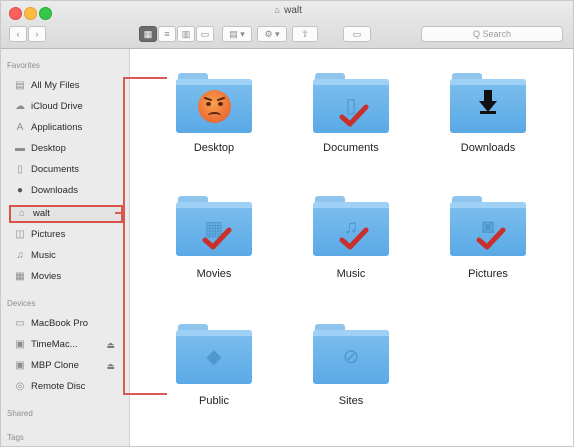  I want to click on sidebar-item-pictures: ◫ Pictures, so click(68, 235).